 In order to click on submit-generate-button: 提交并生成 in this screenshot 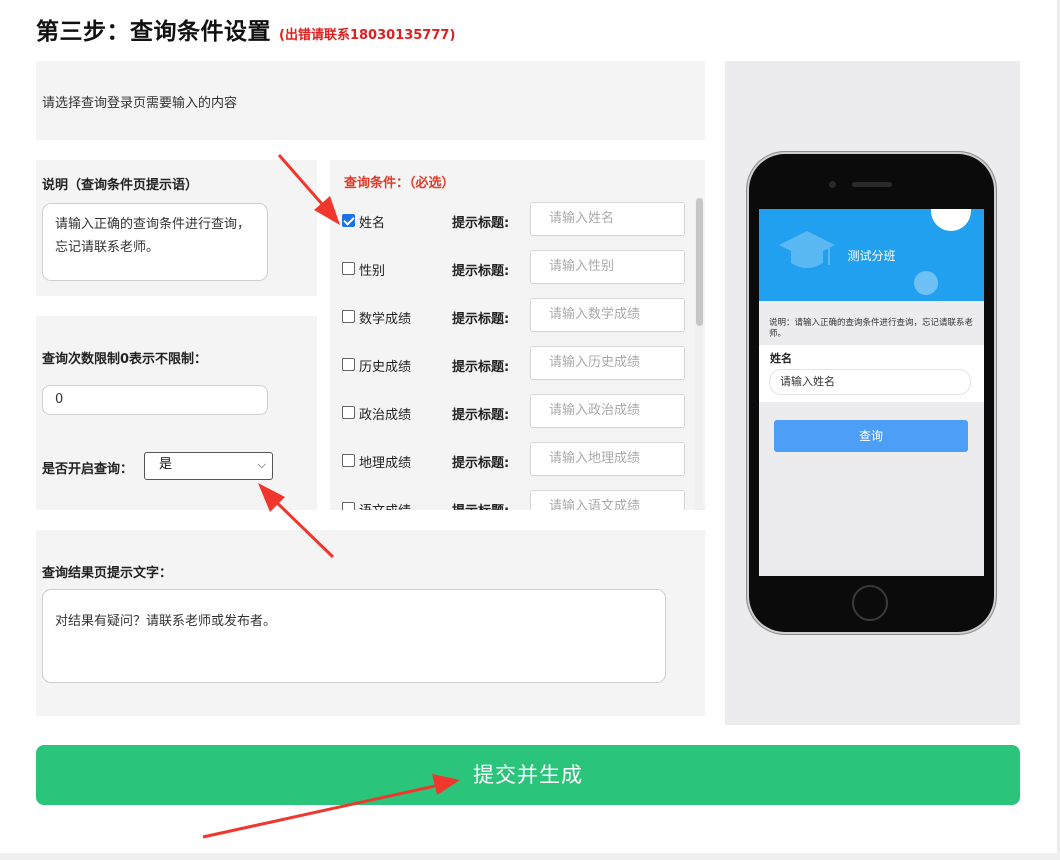, I will do `click(528, 775)`.